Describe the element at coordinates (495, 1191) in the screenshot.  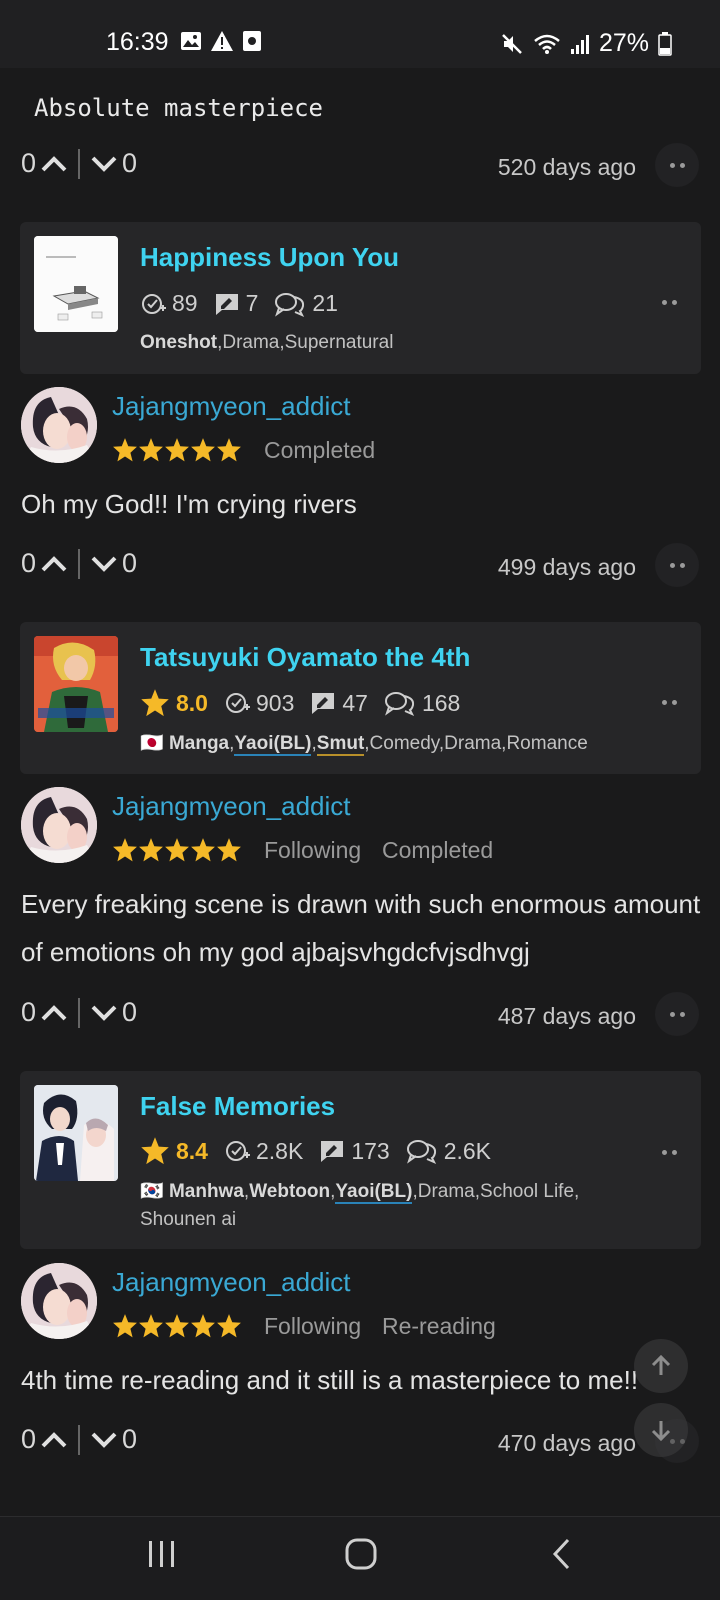
I see `tag-genres: ,Drama,School Life,` at that location.